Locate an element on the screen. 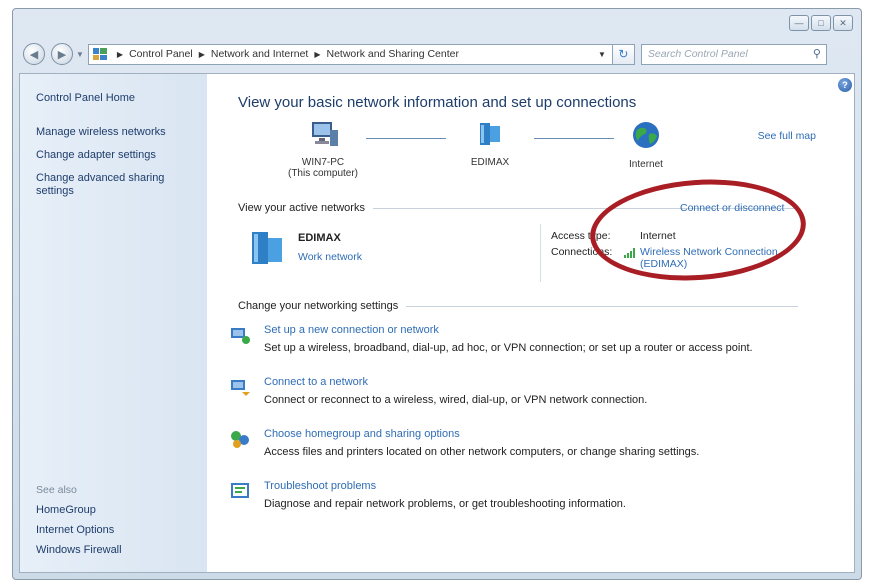 This screenshot has width=873, height=587. network-building-icon is located at coordinates (267, 248).